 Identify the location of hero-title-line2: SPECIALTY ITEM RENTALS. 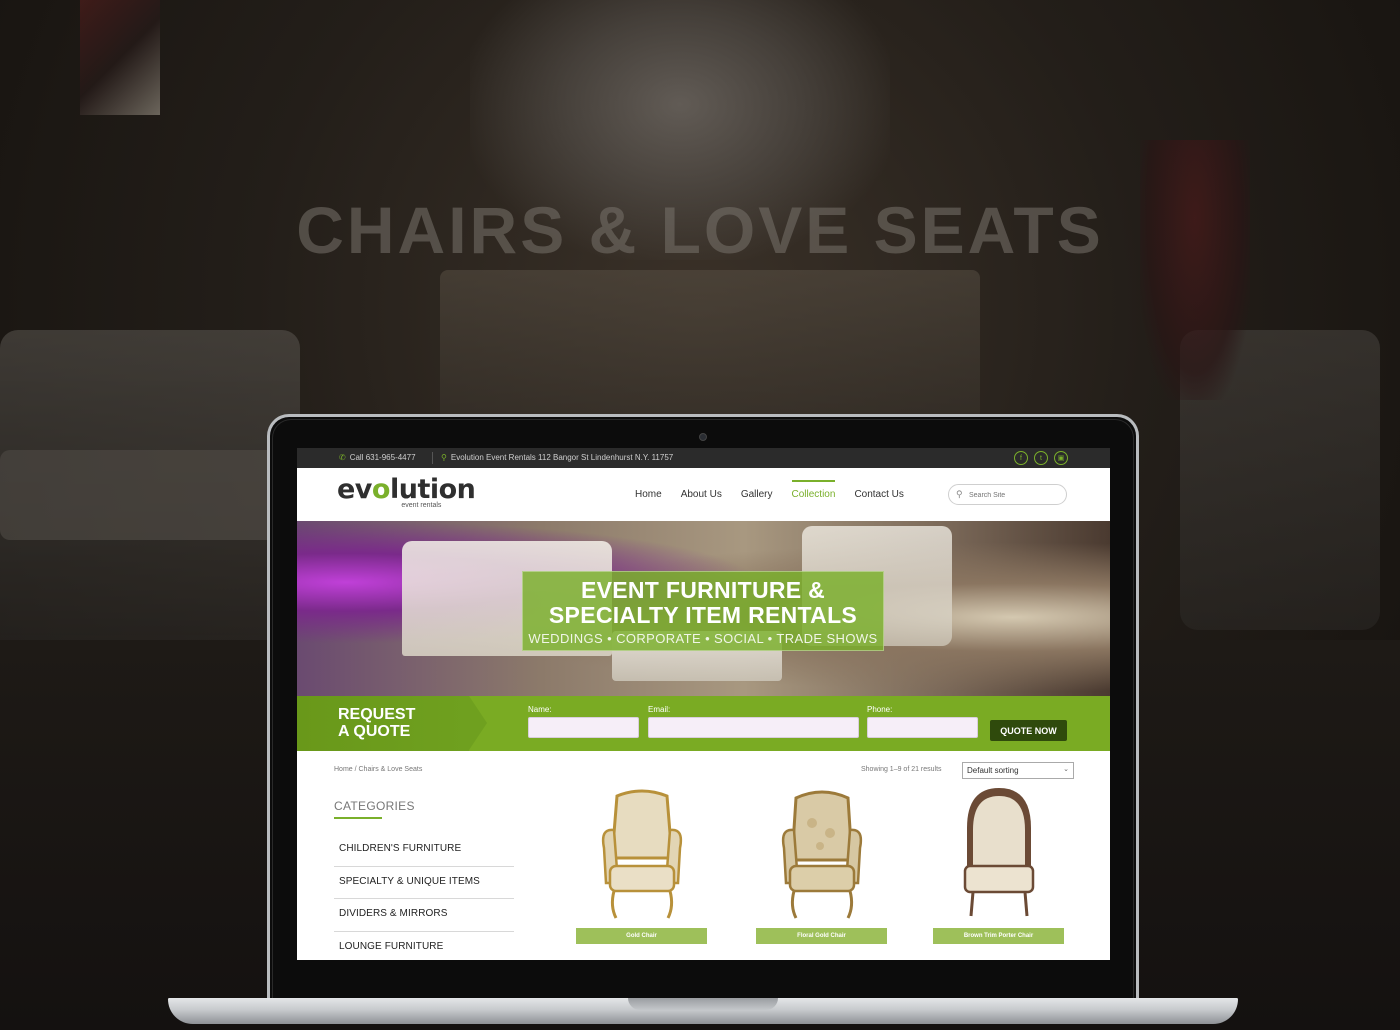
(703, 615).